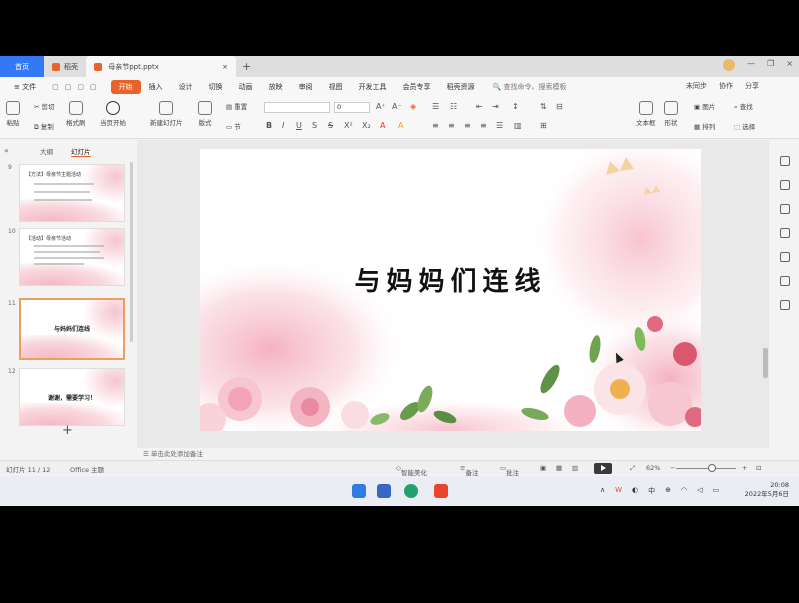 The image size is (799, 603). What do you see at coordinates (417, 87) in the screenshot?
I see `menu-member: 会员专享` at bounding box center [417, 87].